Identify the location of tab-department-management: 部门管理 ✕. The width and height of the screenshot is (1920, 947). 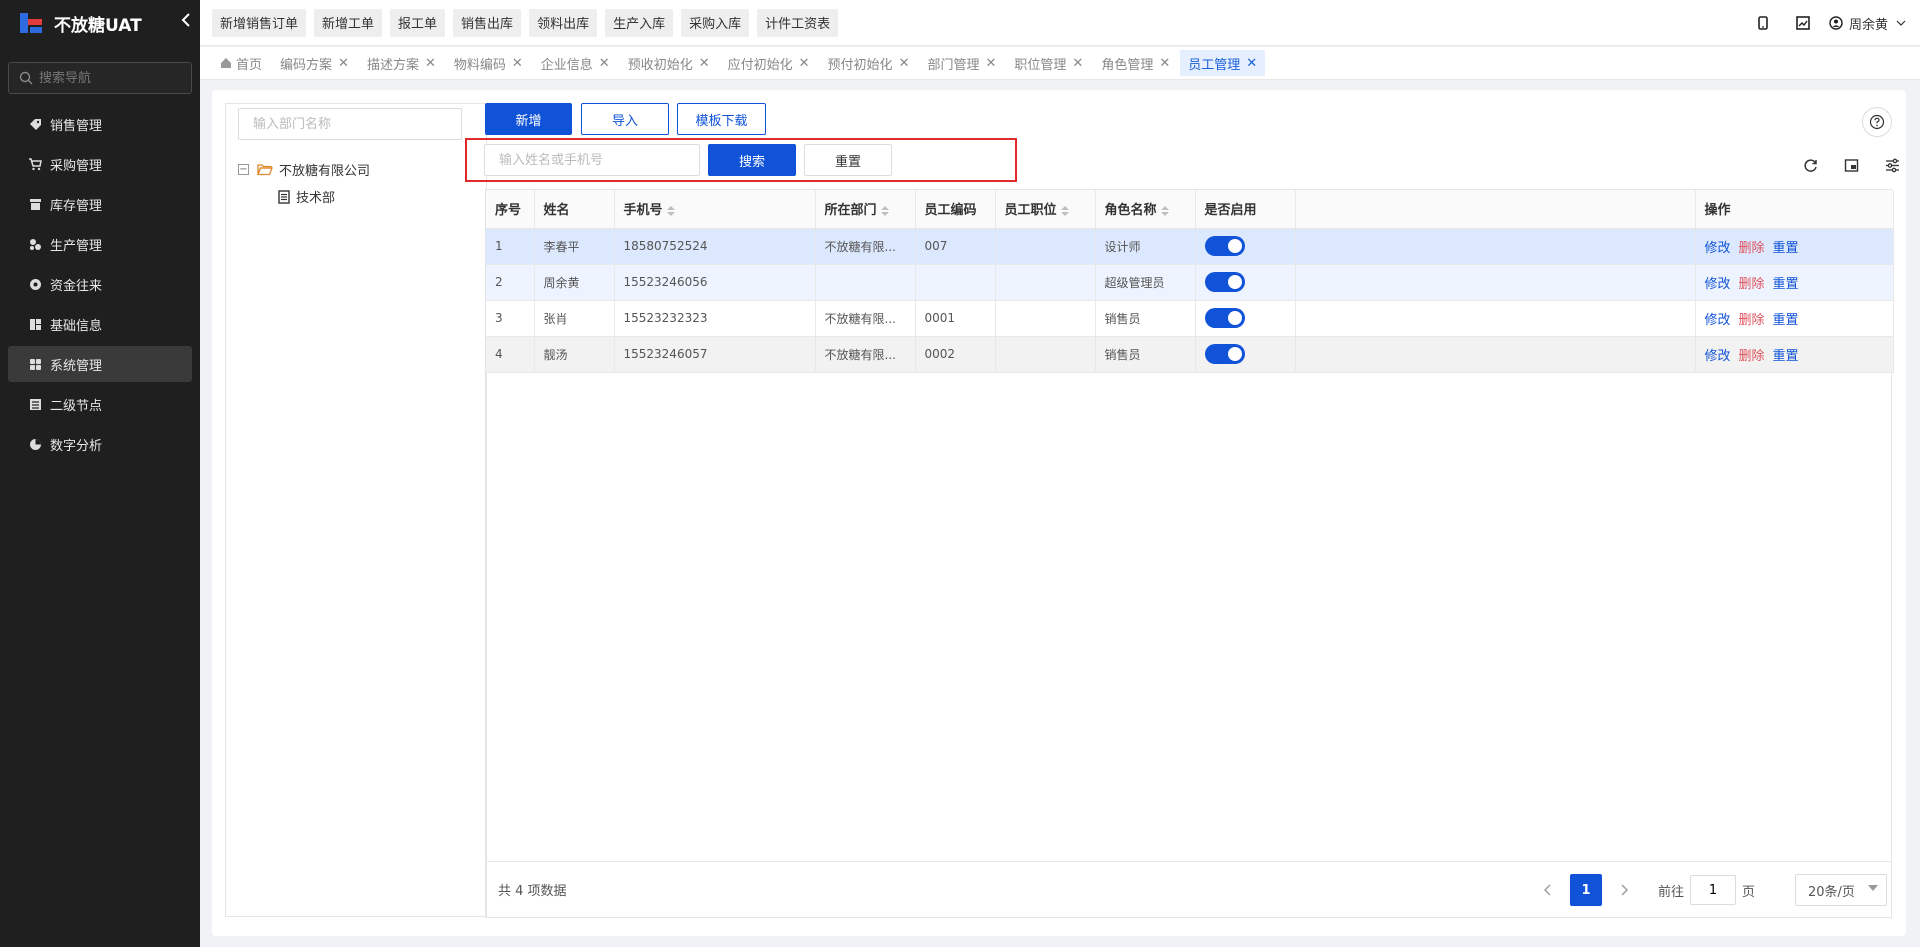
(961, 63).